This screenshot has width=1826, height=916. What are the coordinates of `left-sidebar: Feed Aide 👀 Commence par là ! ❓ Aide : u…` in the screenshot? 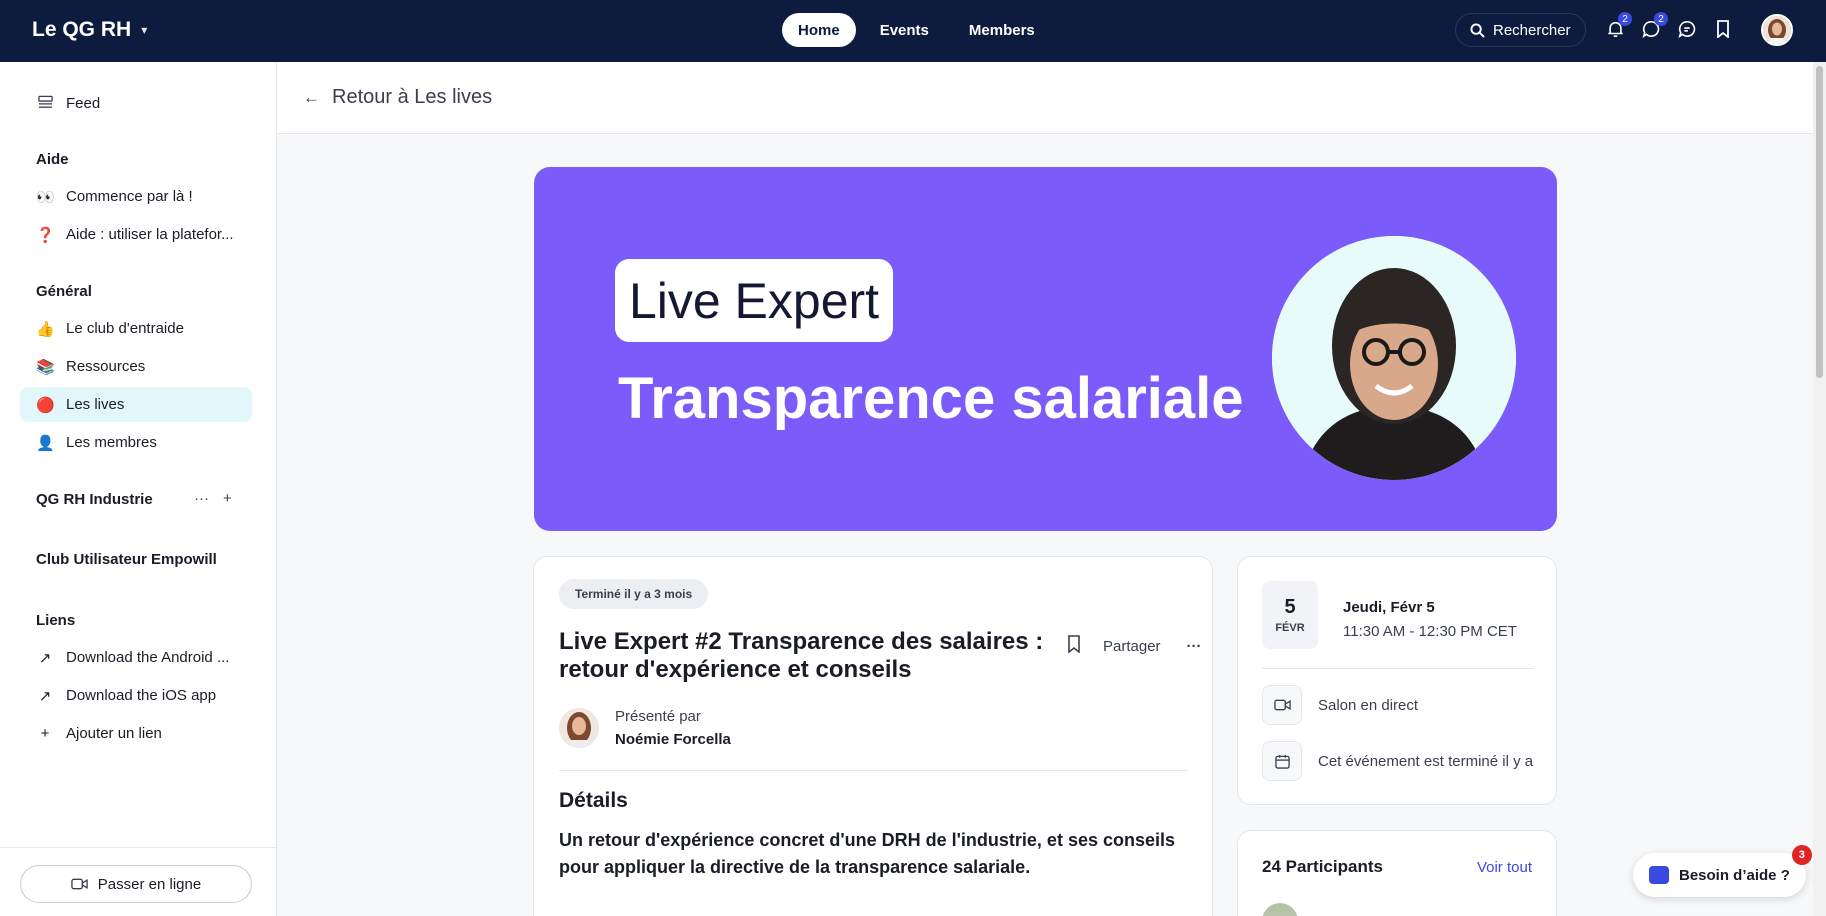 It's located at (138, 489).